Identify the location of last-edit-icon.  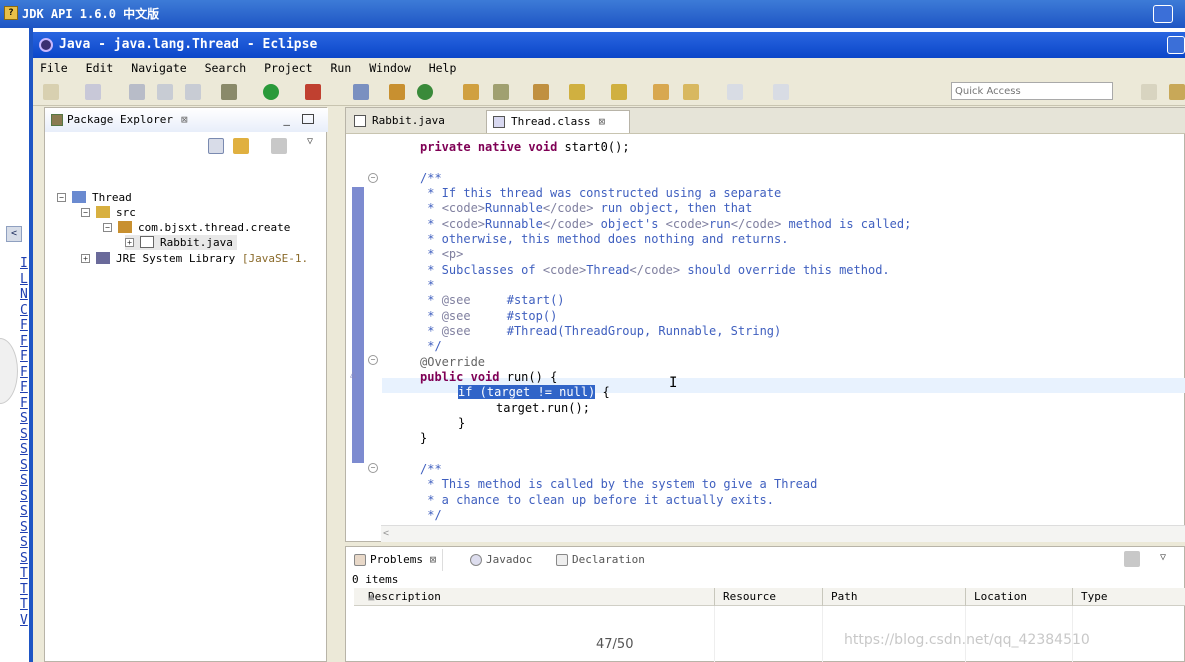
(661, 92).